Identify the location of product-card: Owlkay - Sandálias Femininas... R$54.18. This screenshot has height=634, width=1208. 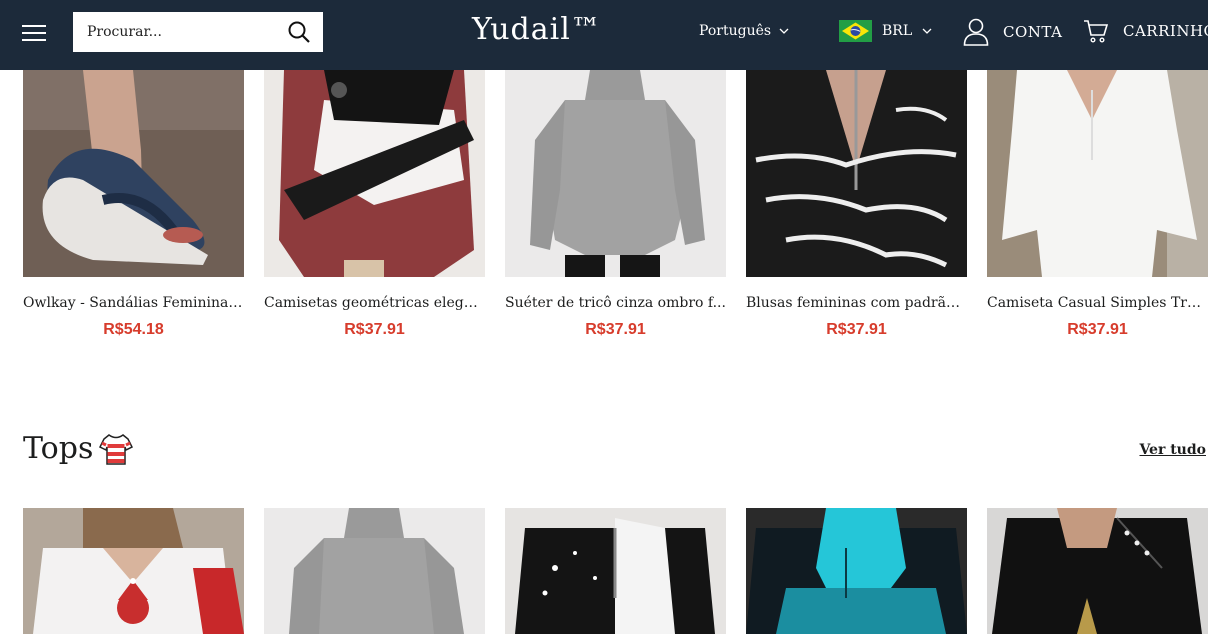
(133, 204).